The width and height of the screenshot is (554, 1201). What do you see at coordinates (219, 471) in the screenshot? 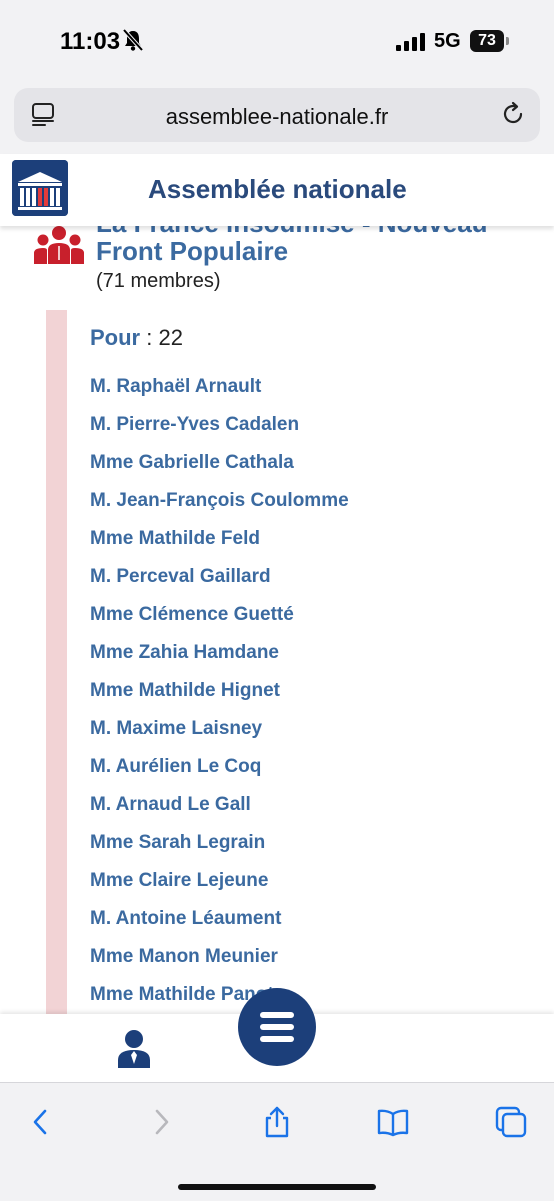
I see `deputy-link: Mme Gabrielle Cathala` at bounding box center [219, 471].